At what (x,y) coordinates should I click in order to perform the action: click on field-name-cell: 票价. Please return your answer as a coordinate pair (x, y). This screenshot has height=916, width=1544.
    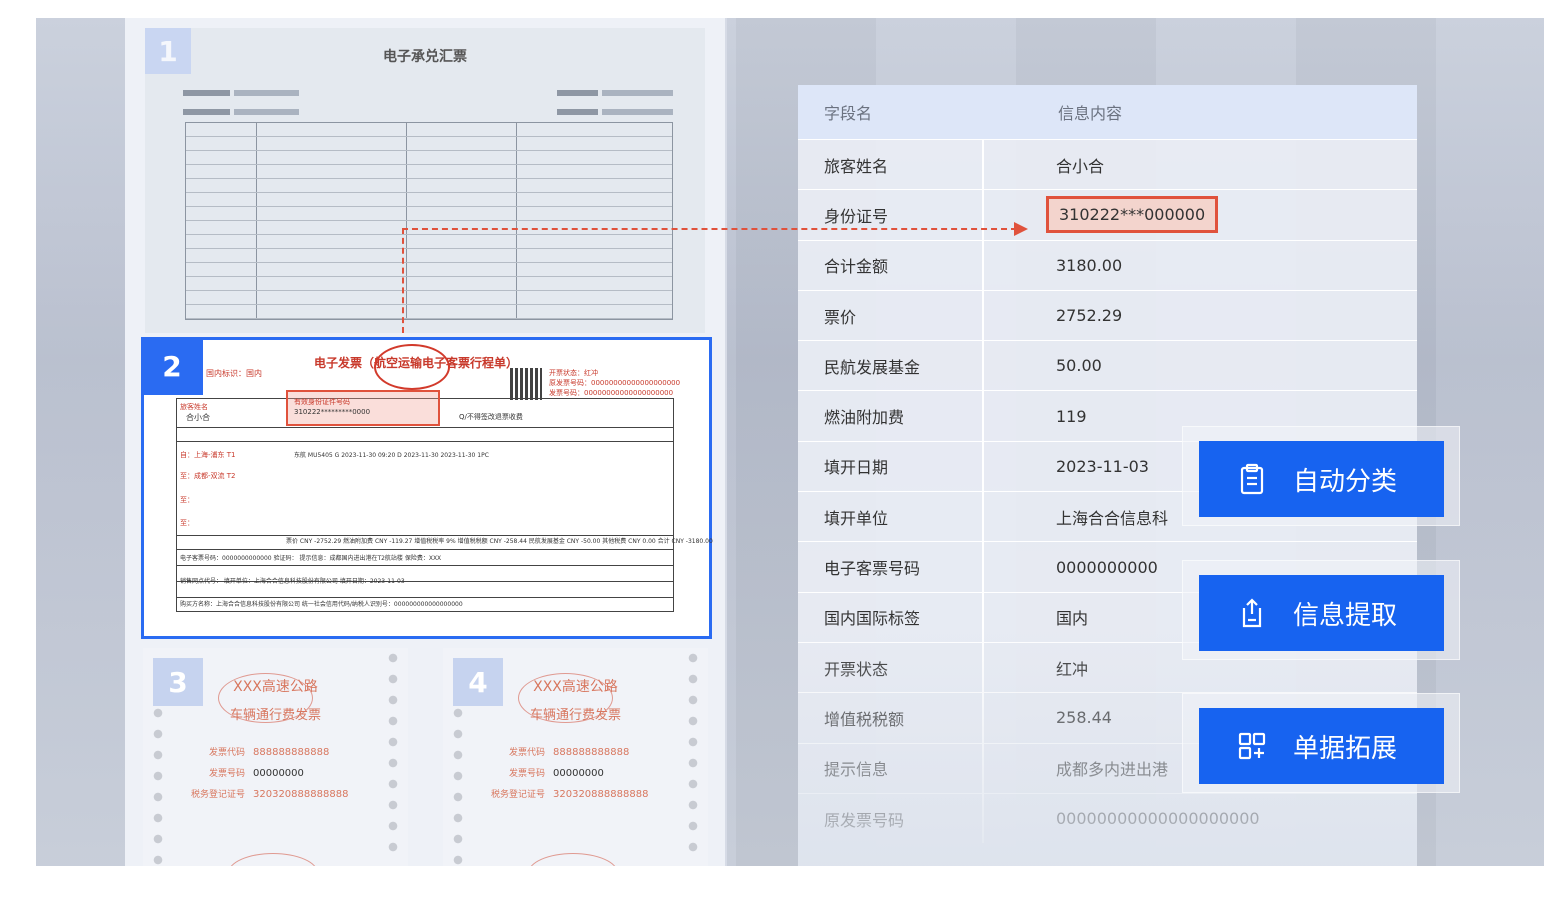
    Looking at the image, I should click on (891, 315).